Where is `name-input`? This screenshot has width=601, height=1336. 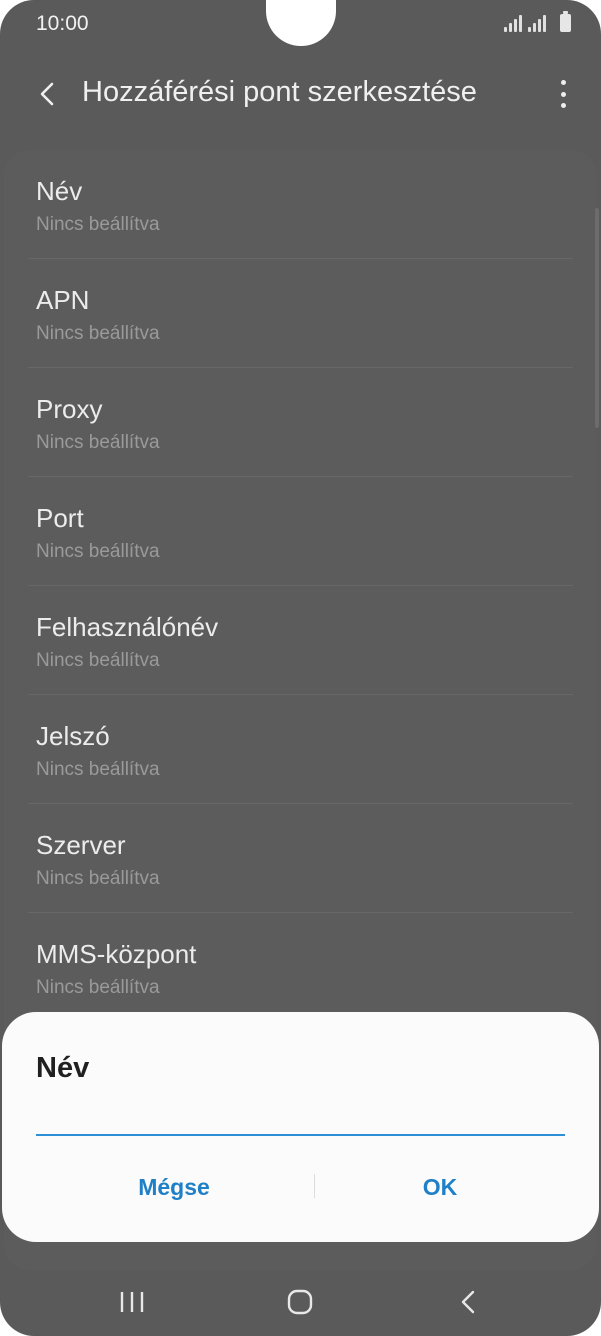
name-input is located at coordinates (300, 1120).